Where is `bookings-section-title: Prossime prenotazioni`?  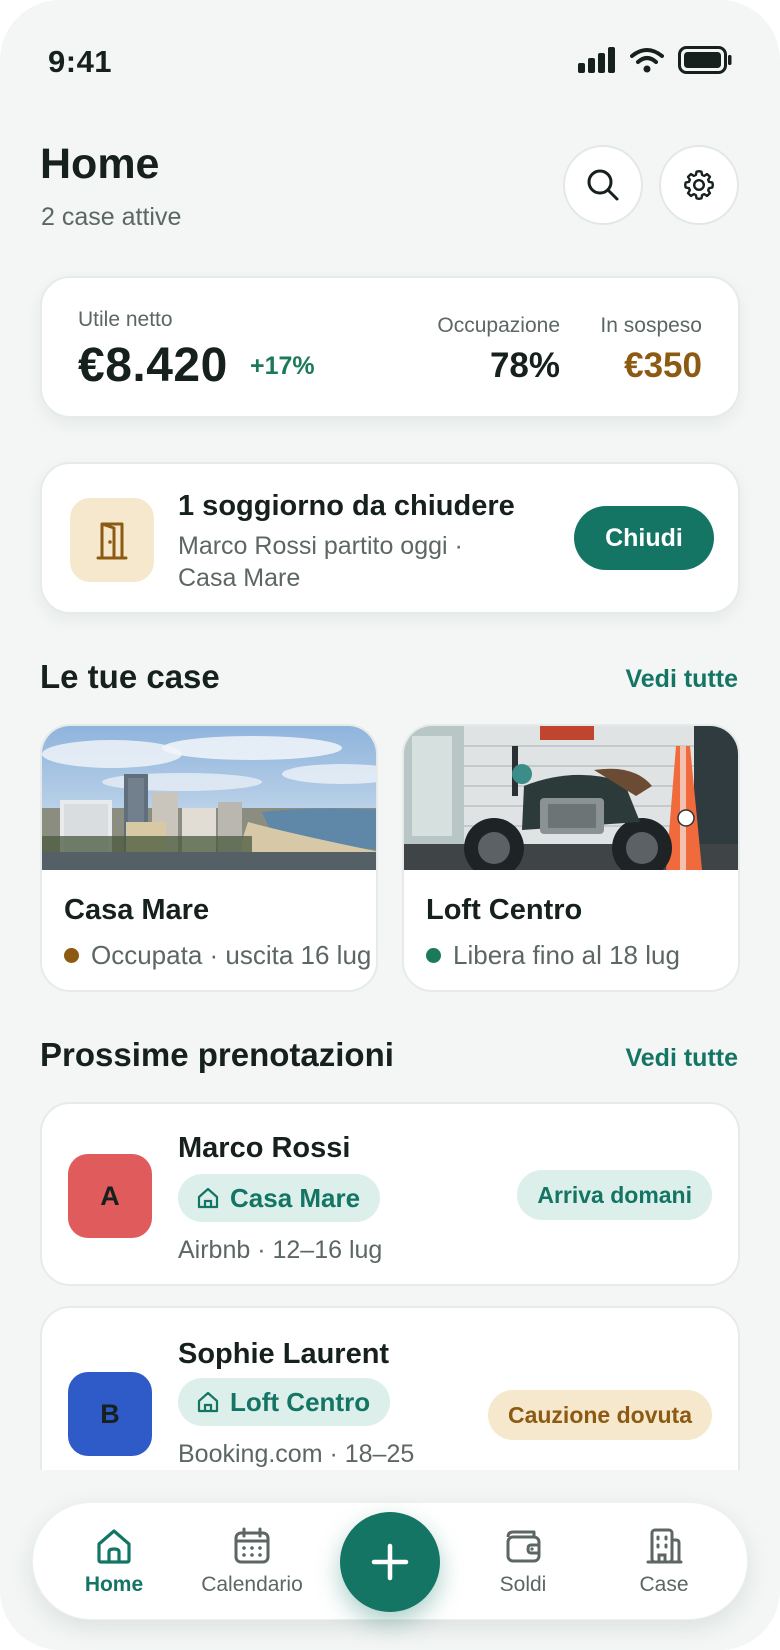 bookings-section-title: Prossime prenotazioni is located at coordinates (217, 1054).